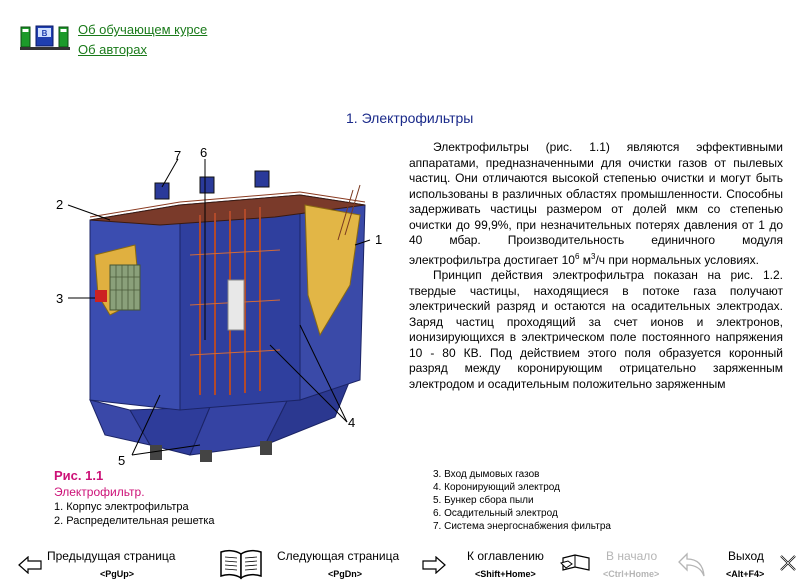 This screenshot has width=811, height=588. Describe the element at coordinates (107, 564) in the screenshot. I see `prev-page-button: Предыдущая страница <PgUp>` at that location.